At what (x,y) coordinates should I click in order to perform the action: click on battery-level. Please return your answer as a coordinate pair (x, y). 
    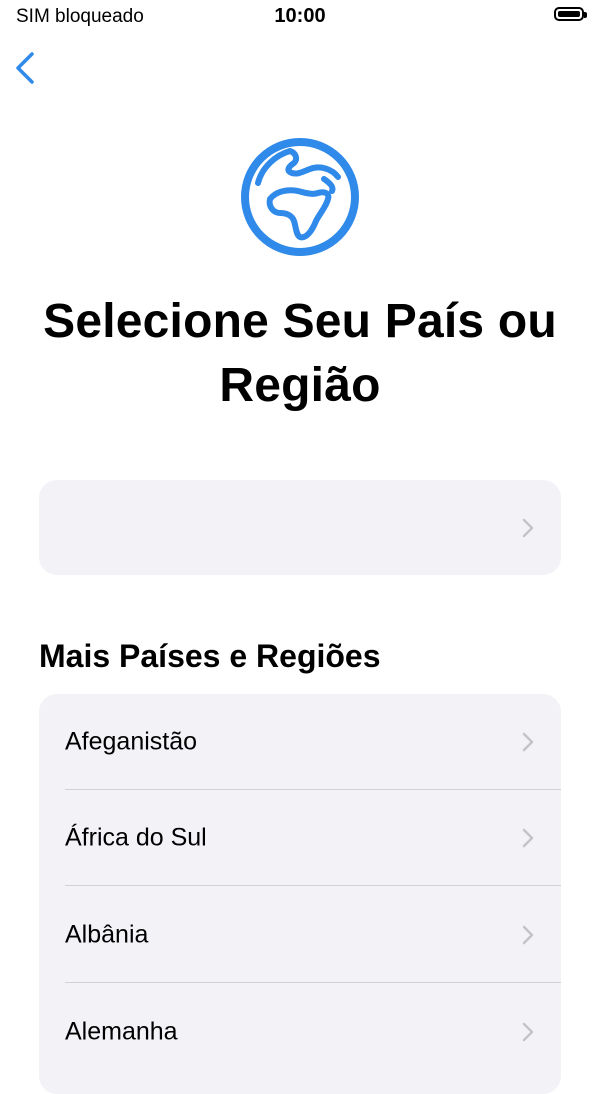
    Looking at the image, I should click on (569, 14).